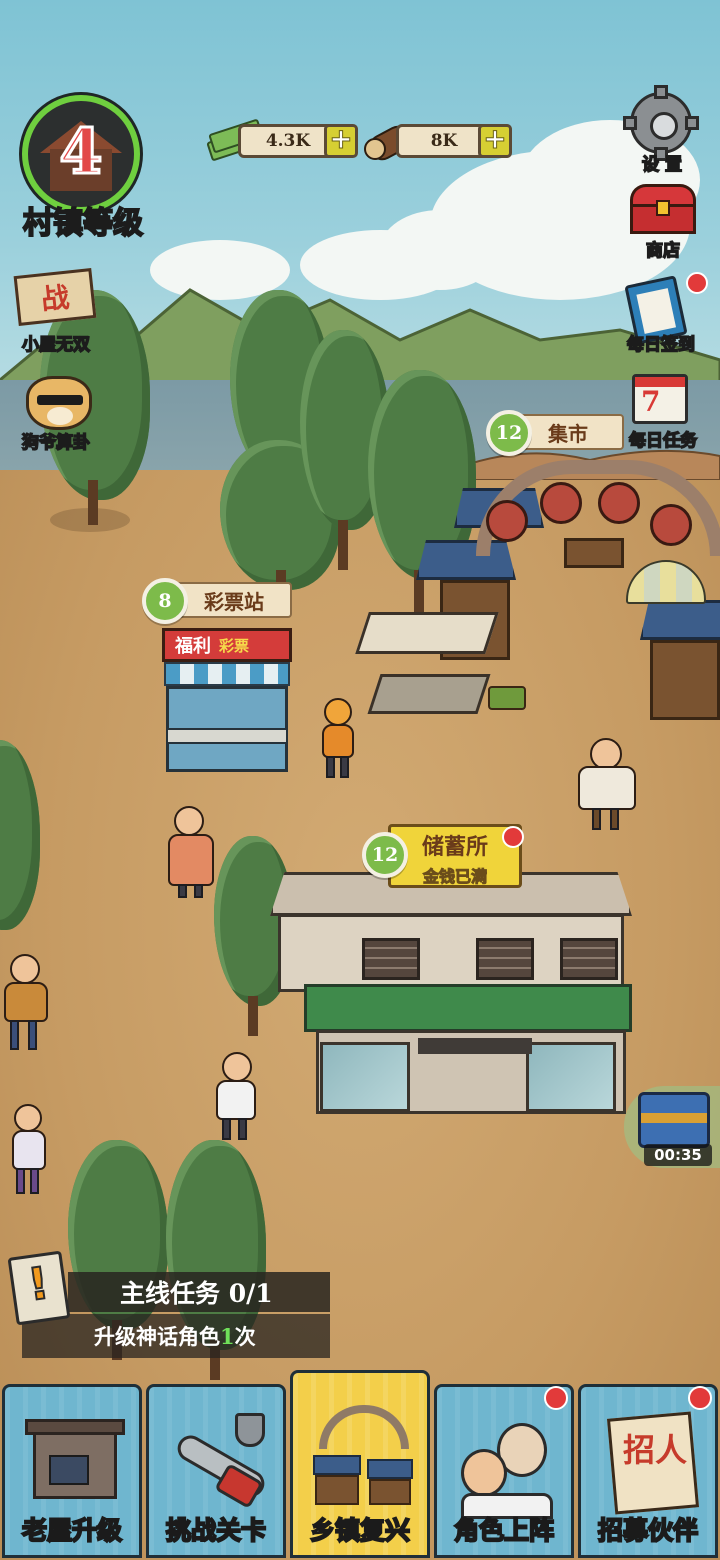 Image resolution: width=720 pixels, height=1560 pixels. I want to click on tree, so click(20, 850).